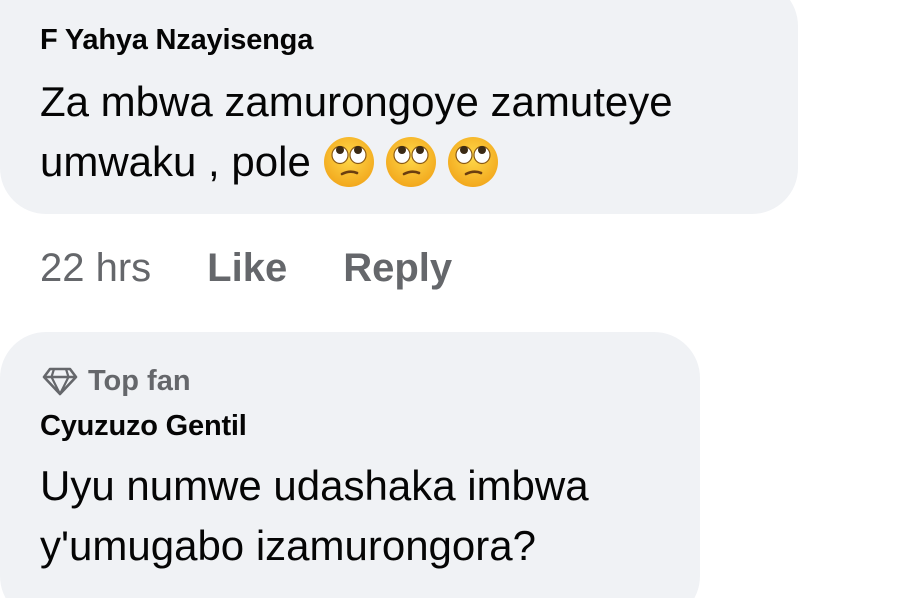  I want to click on badge-label: Top fan, so click(139, 380).